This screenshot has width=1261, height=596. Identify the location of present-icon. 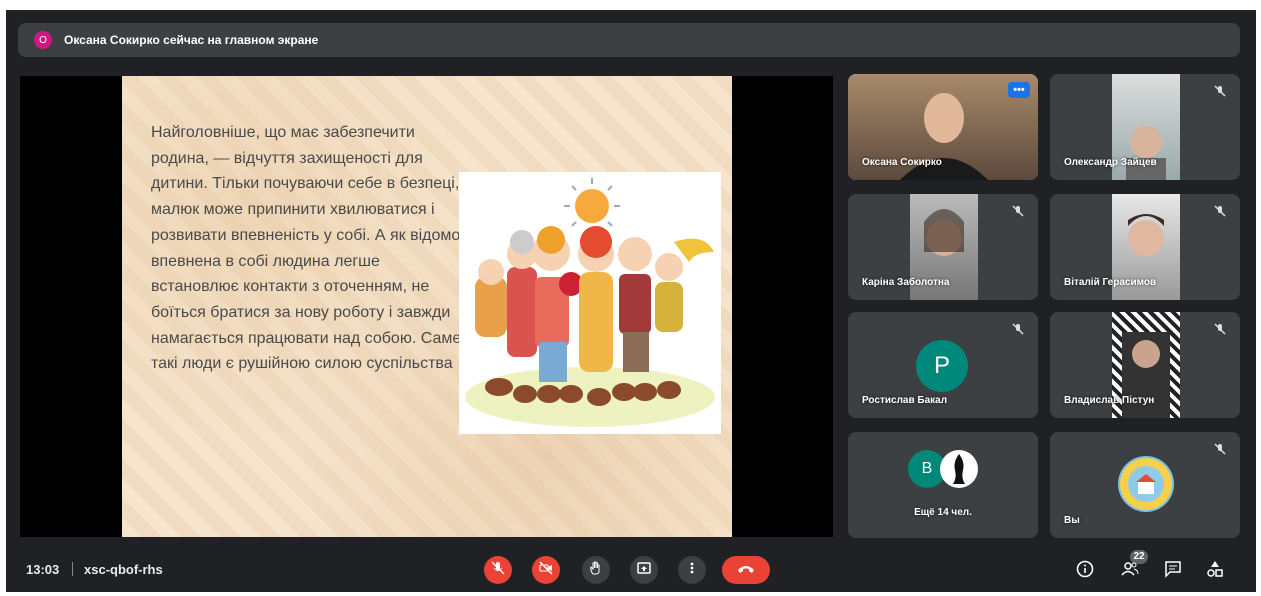
(644, 570).